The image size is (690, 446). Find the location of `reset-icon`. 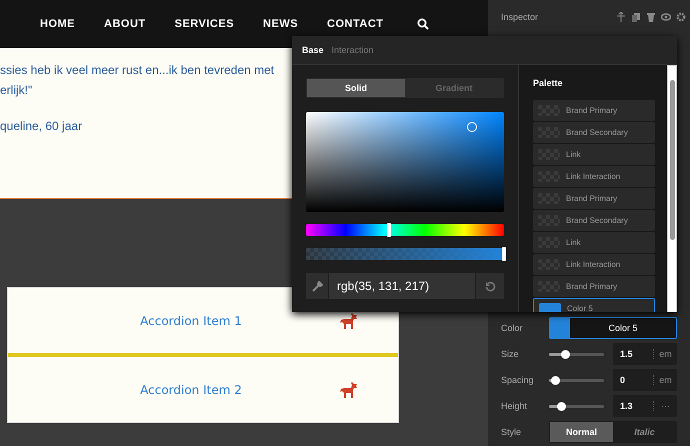

reset-icon is located at coordinates (490, 286).